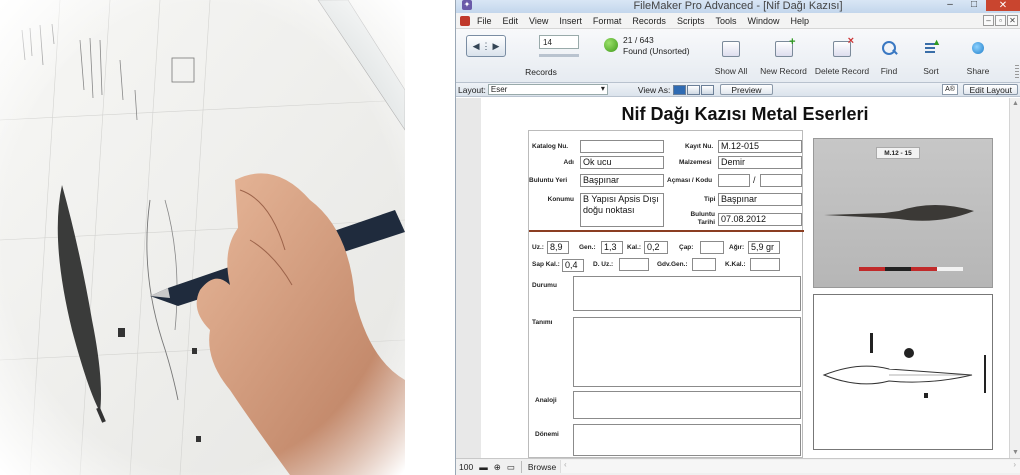 This screenshot has width=1020, height=475. What do you see at coordinates (764, 247) in the screenshot?
I see `agir-field: 5,9 gr` at bounding box center [764, 247].